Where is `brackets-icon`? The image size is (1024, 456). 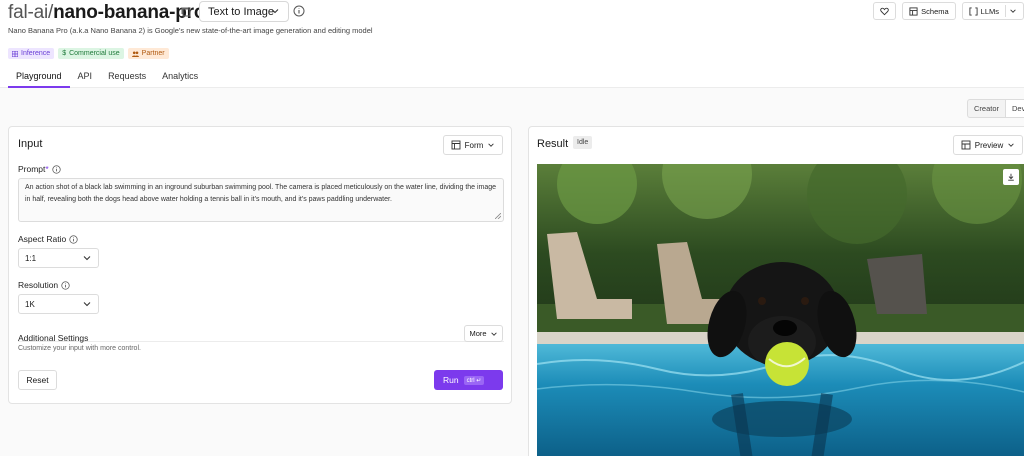 brackets-icon is located at coordinates (973, 11).